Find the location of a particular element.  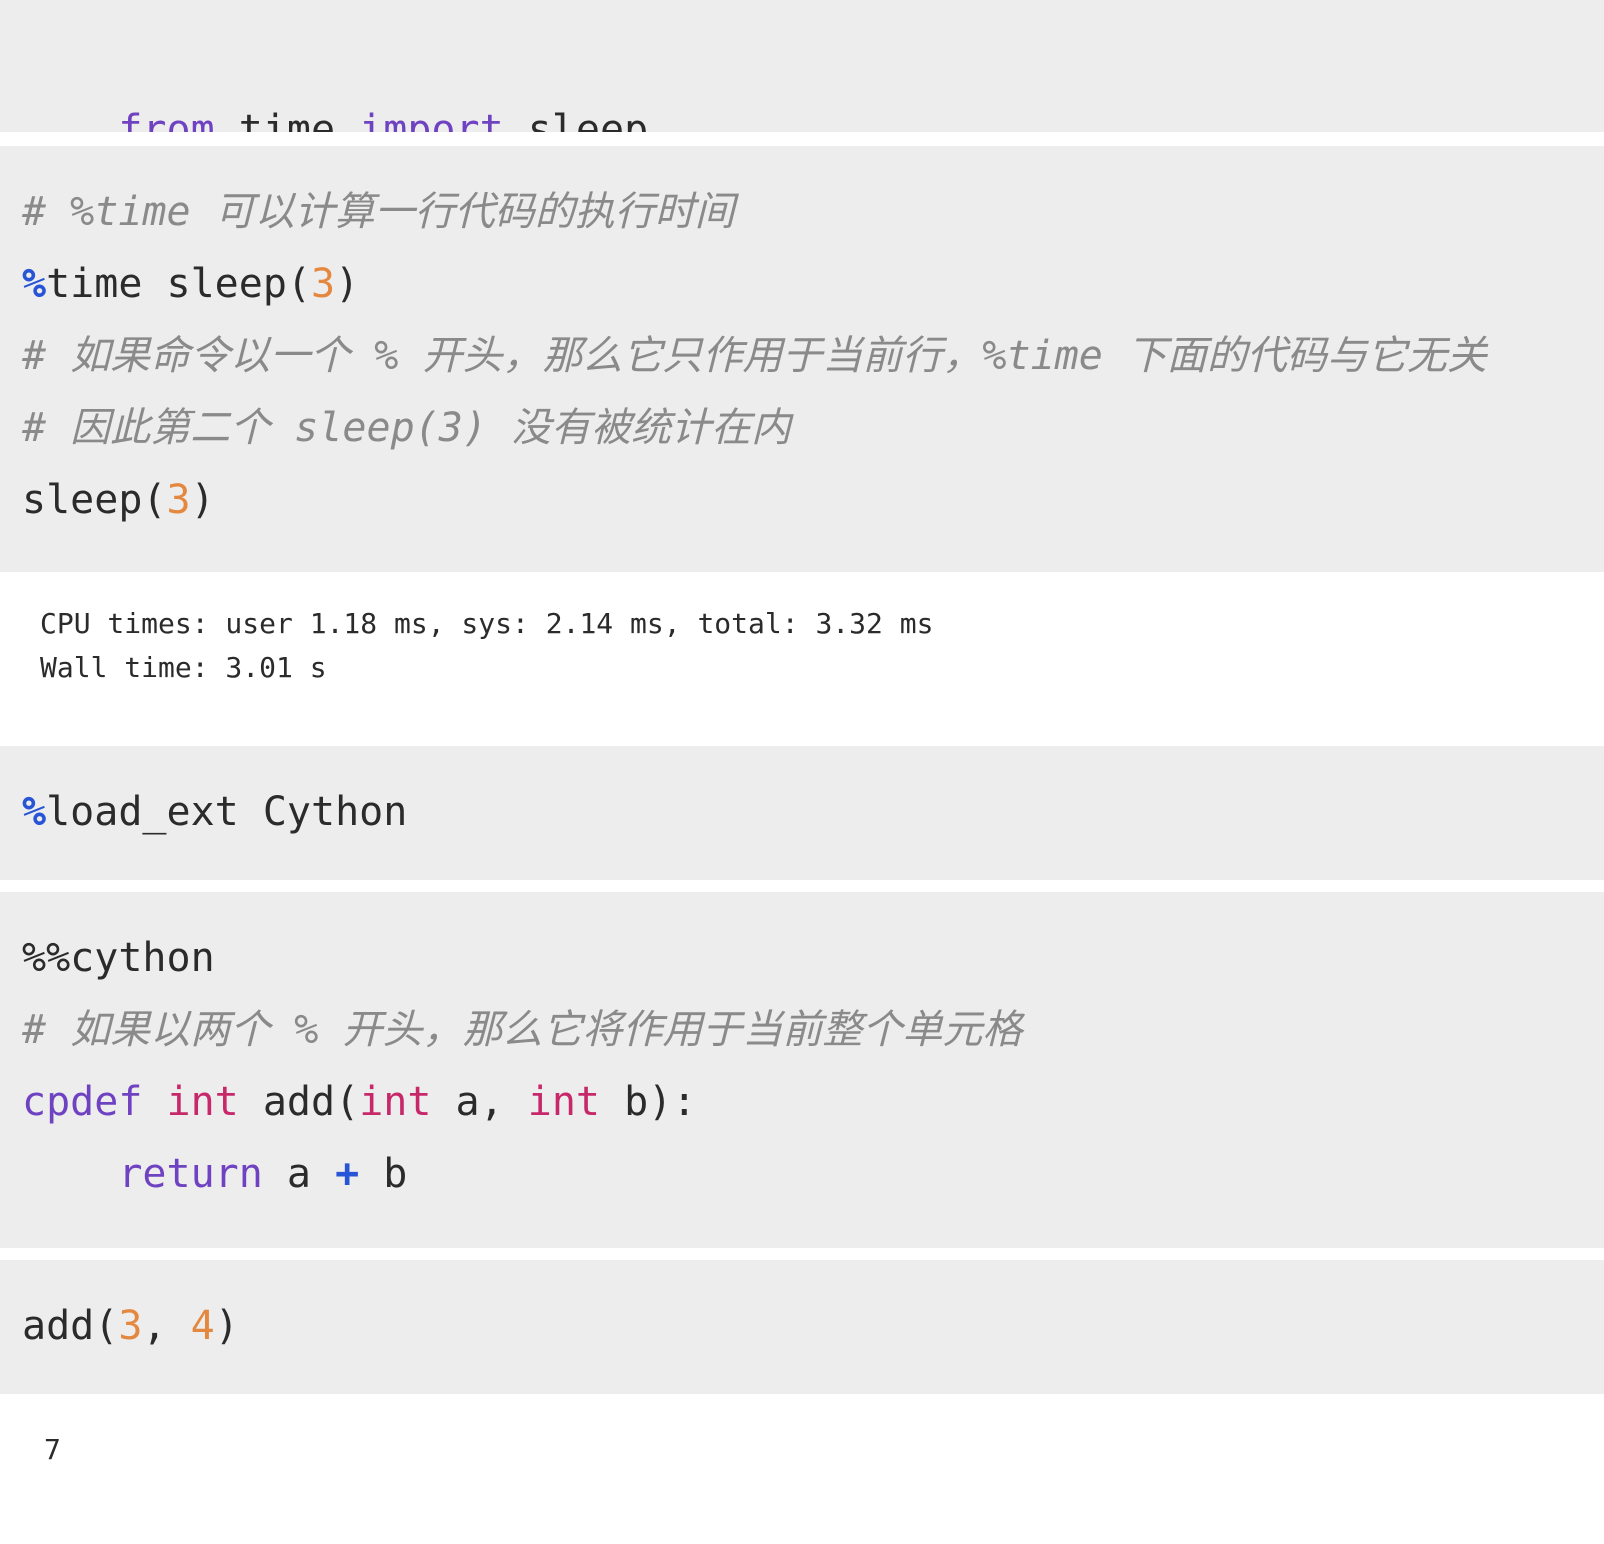

comment: # 如果以两个 % 开头，那么它将作用于当前整个单元格 is located at coordinates (522, 1030).